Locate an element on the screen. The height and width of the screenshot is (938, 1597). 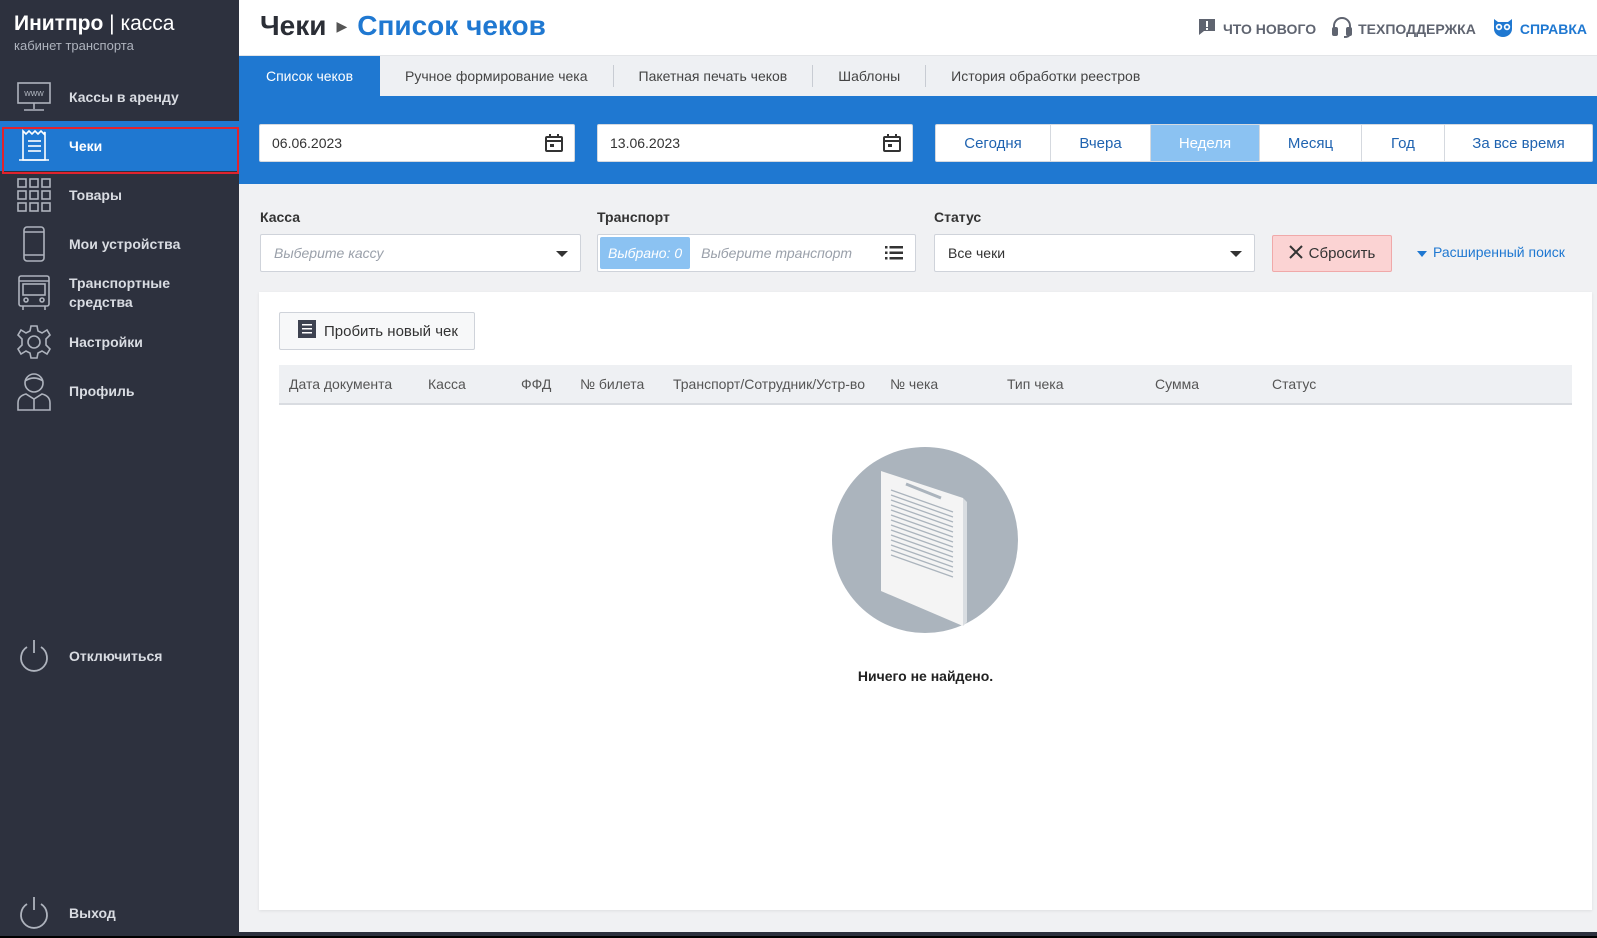
status-select: Все чеки is located at coordinates (1094, 253).